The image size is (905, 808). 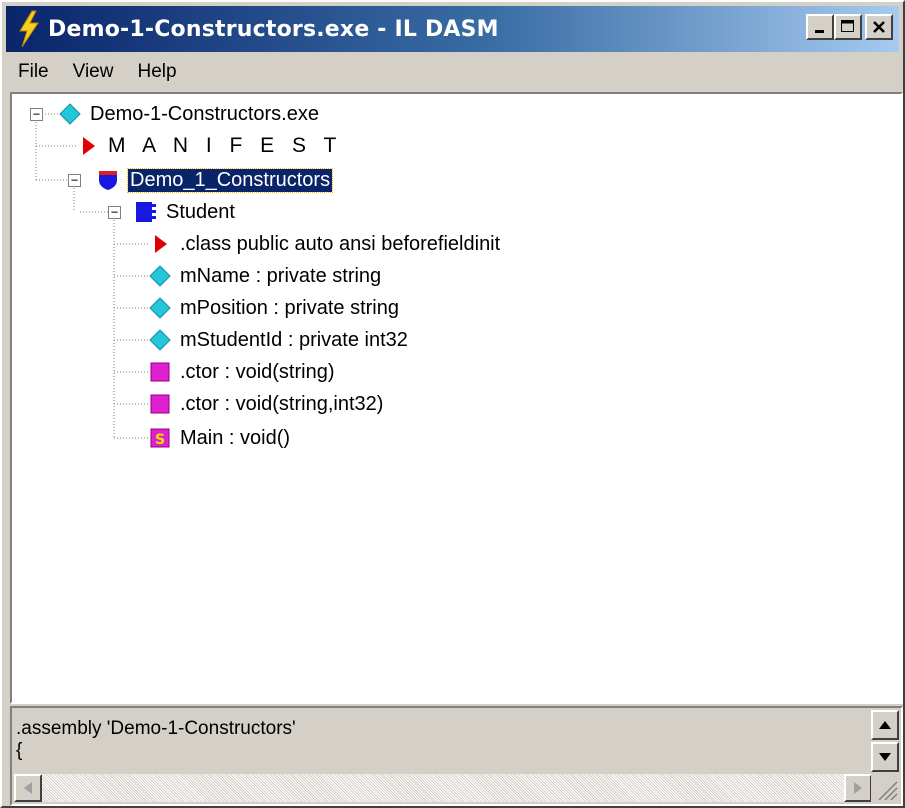 I want to click on tree-node-member: .class public auto ansi beforefieldinit, so click(x=324, y=244).